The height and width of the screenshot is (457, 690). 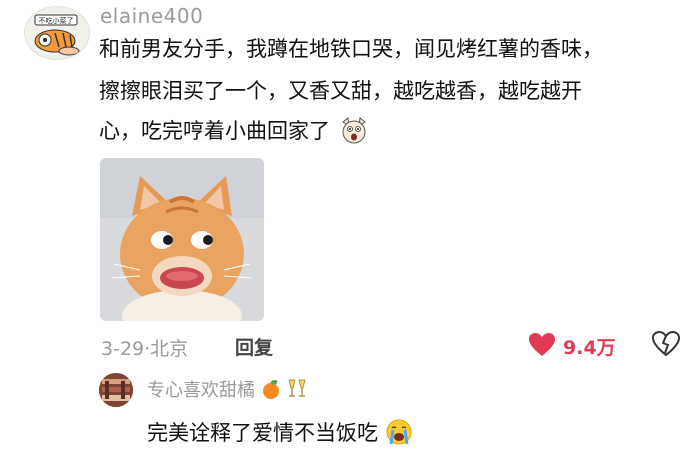 What do you see at coordinates (116, 390) in the screenshot?
I see `reply-avatar` at bounding box center [116, 390].